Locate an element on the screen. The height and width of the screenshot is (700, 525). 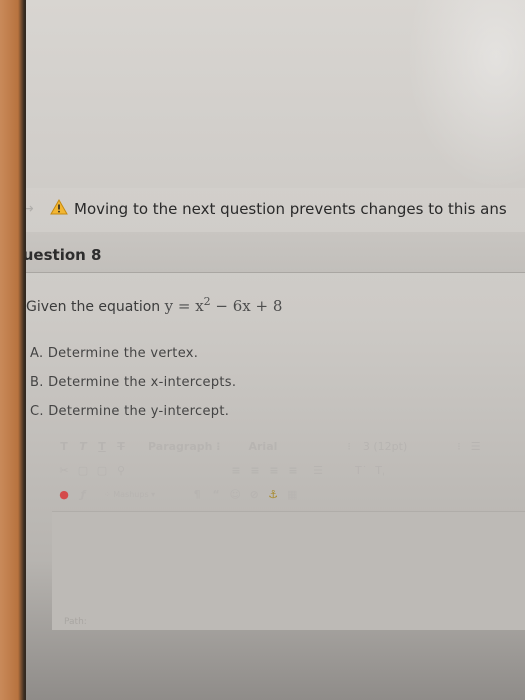
find-icon: ⚲ is located at coordinates (121, 470).